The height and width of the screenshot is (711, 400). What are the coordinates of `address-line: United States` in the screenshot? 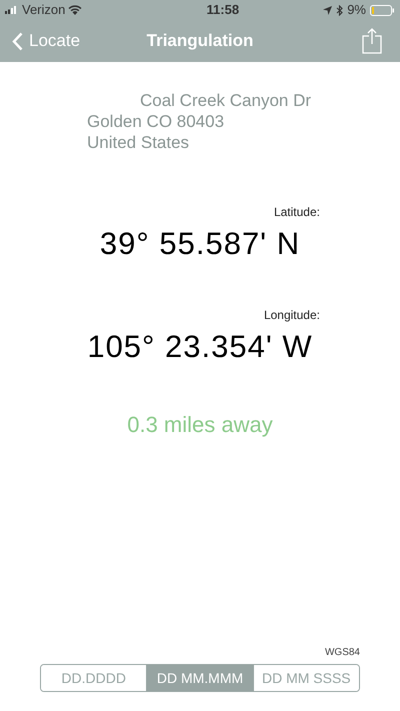 It's located at (138, 142).